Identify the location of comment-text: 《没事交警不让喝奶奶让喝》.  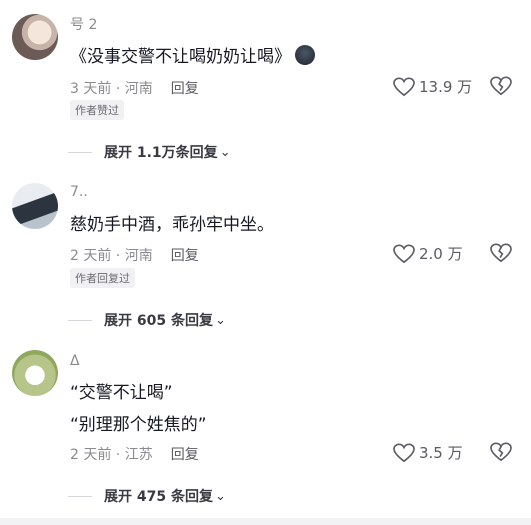
(192, 54).